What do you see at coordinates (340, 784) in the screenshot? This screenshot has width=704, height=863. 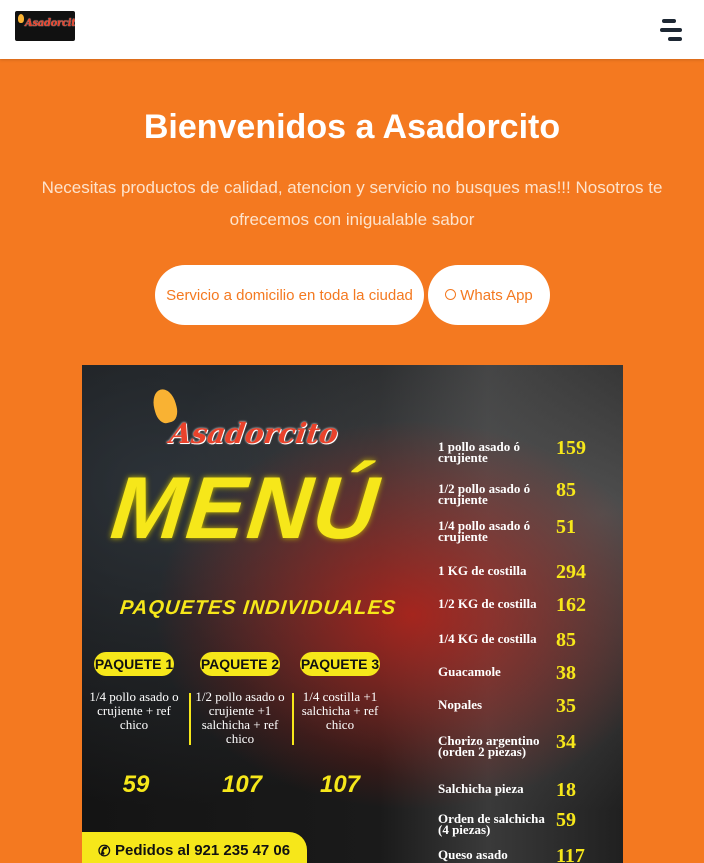 I see `package-3-price: 107` at bounding box center [340, 784].